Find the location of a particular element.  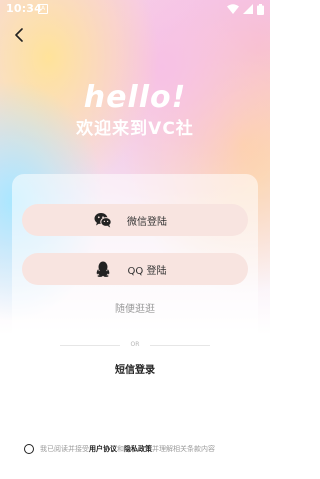

back-button is located at coordinates (19, 35).